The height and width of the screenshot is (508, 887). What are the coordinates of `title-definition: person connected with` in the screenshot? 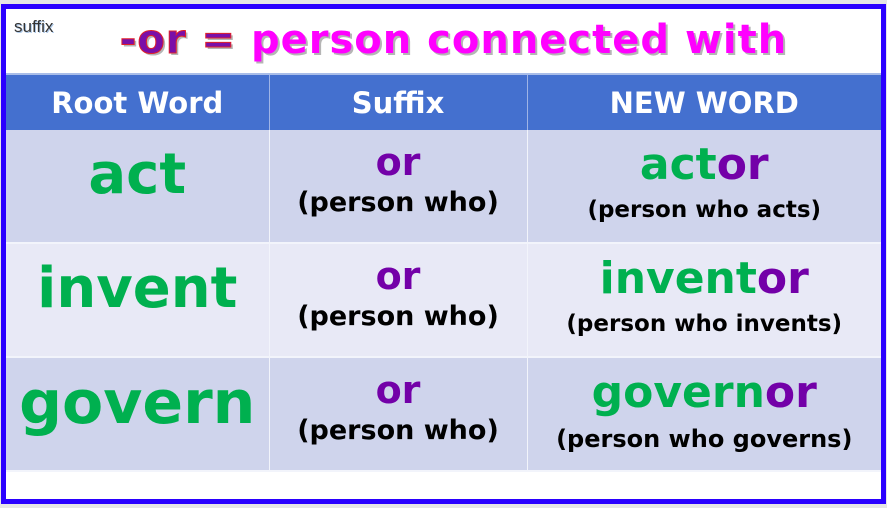 It's located at (519, 40).